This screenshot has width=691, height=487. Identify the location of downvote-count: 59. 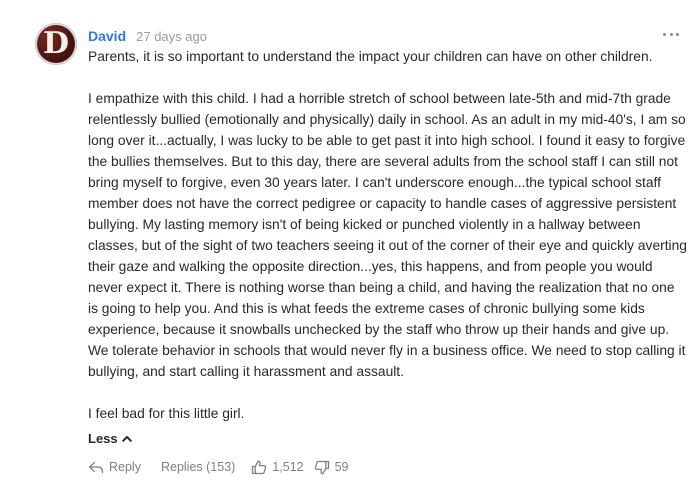
(341, 467).